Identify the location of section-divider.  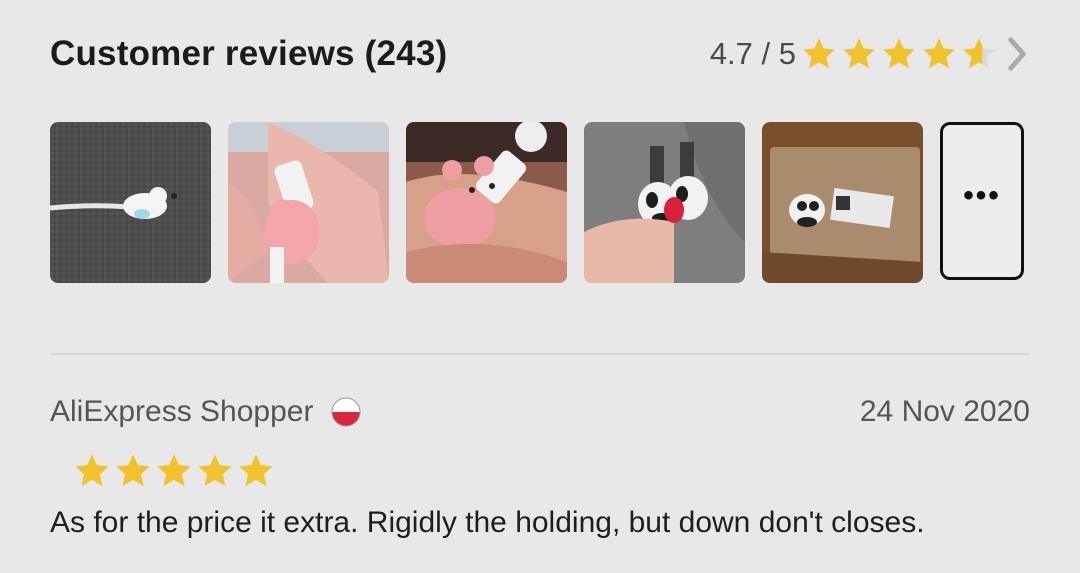
(540, 354).